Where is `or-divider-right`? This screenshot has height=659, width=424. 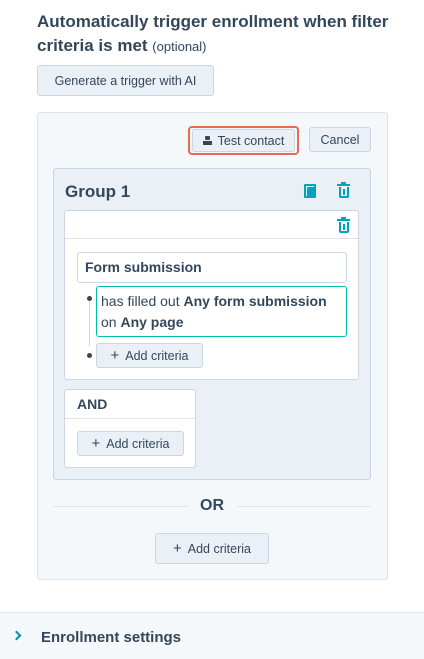 or-divider-right is located at coordinates (304, 506).